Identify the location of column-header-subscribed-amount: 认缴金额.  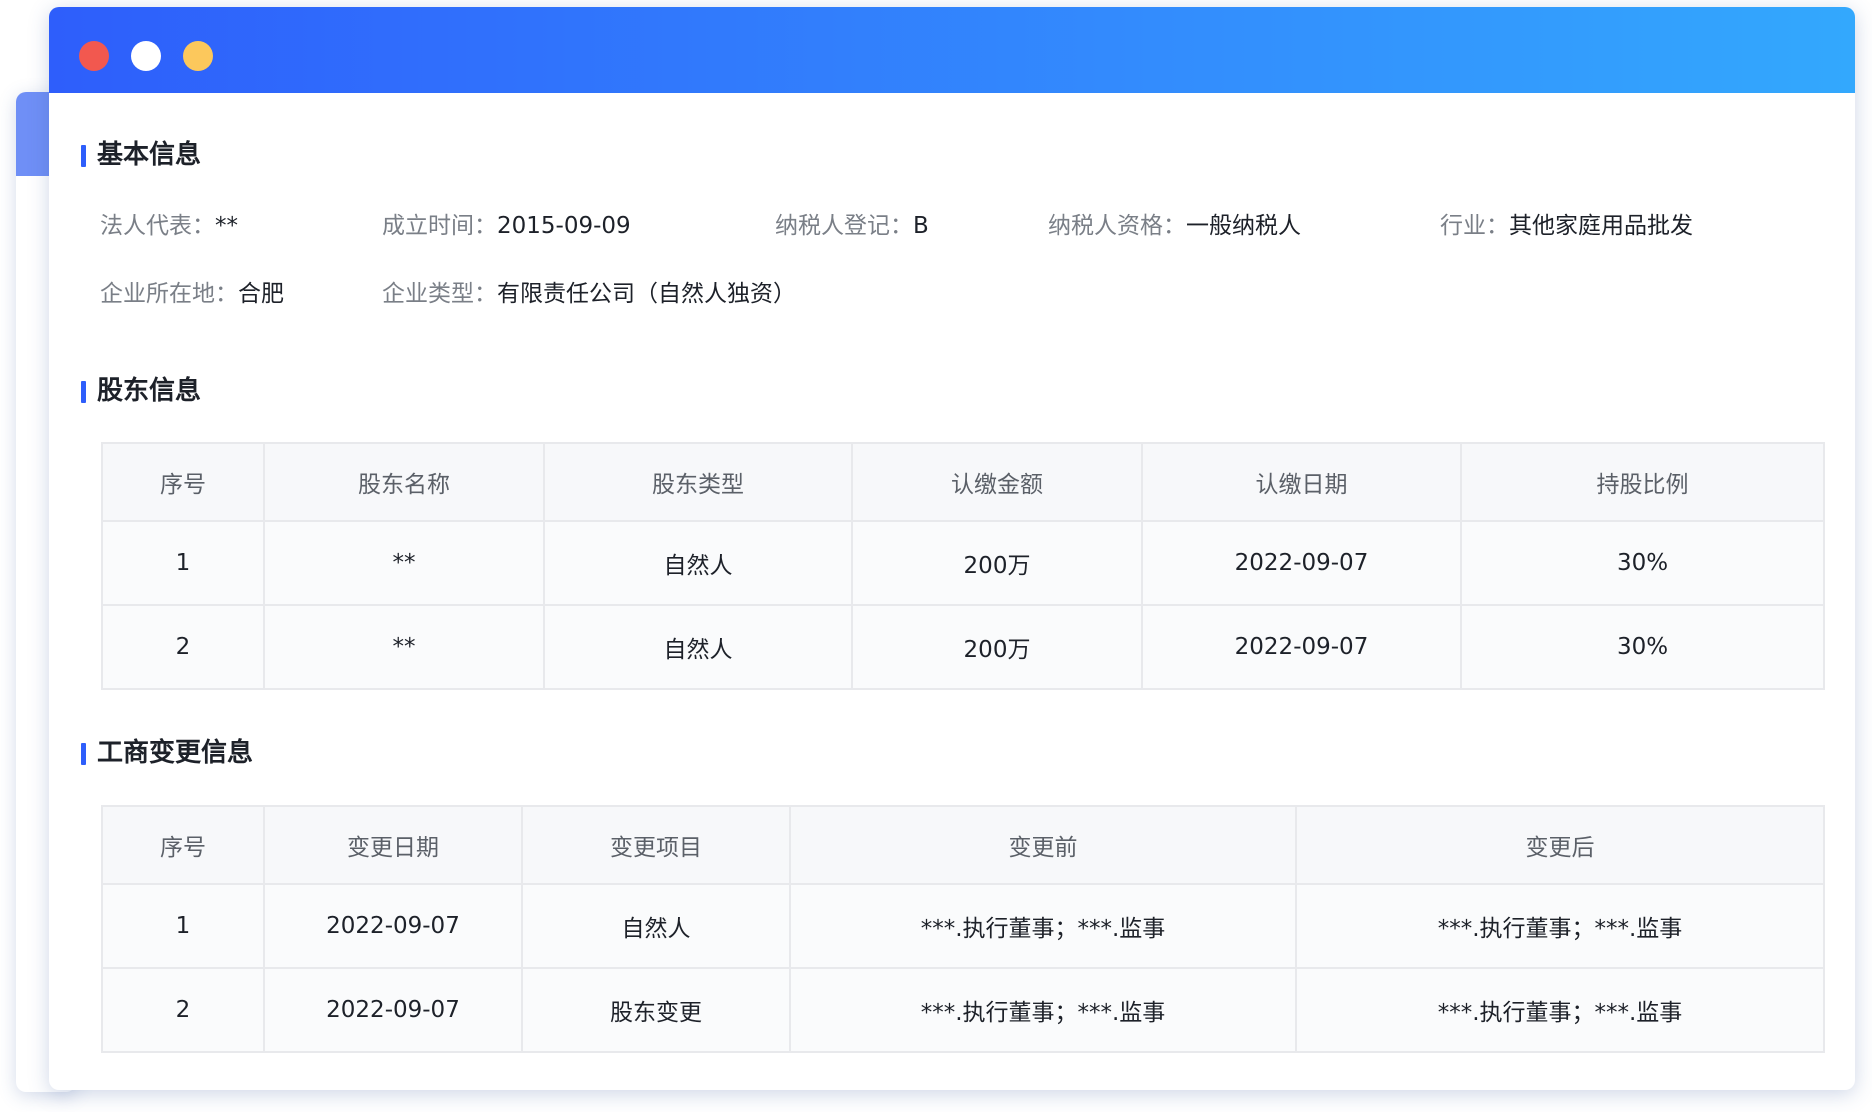
(997, 482).